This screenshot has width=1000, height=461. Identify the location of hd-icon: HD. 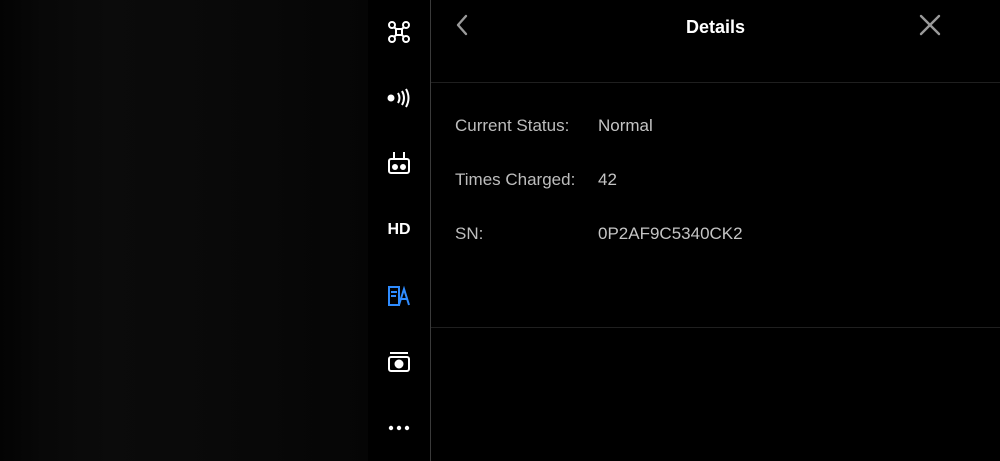
(399, 229).